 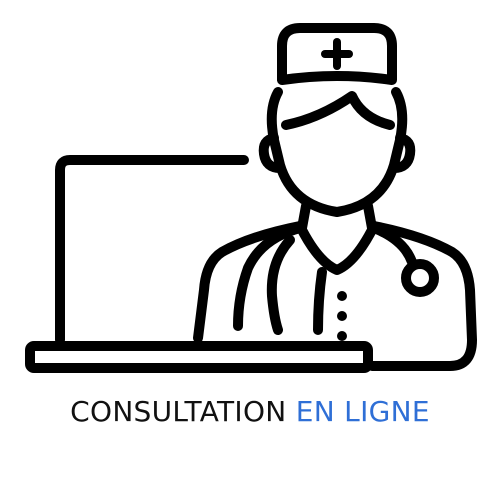 I want to click on stethoscope-icon, so click(x=336, y=279).